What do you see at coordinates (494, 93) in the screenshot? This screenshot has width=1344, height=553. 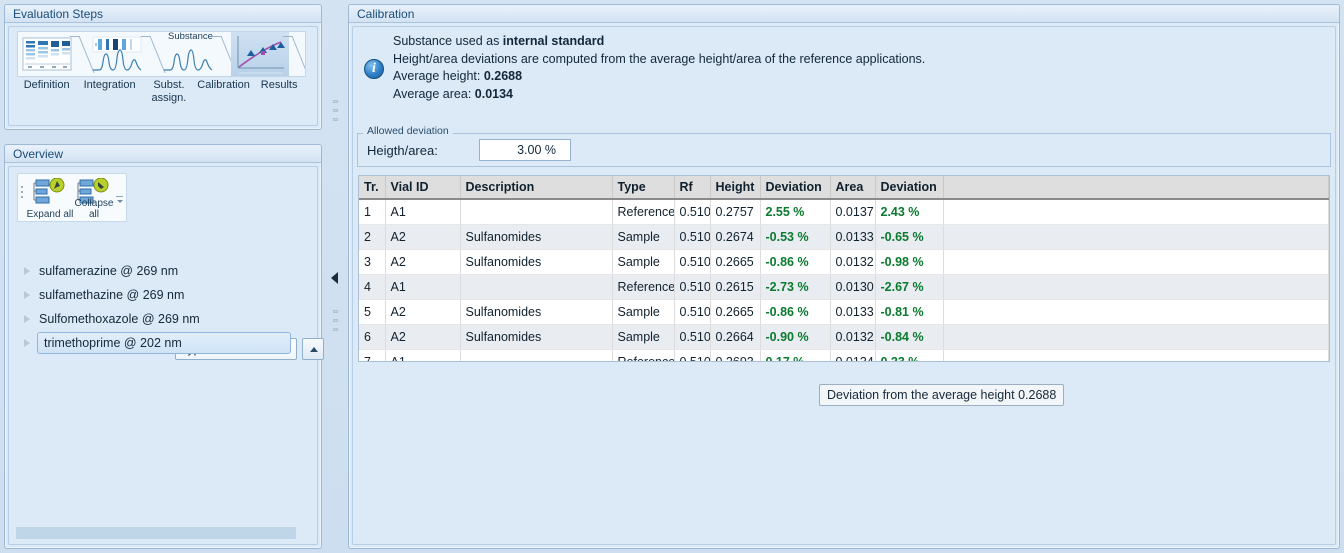 I see `average-area-value: 0.0134` at bounding box center [494, 93].